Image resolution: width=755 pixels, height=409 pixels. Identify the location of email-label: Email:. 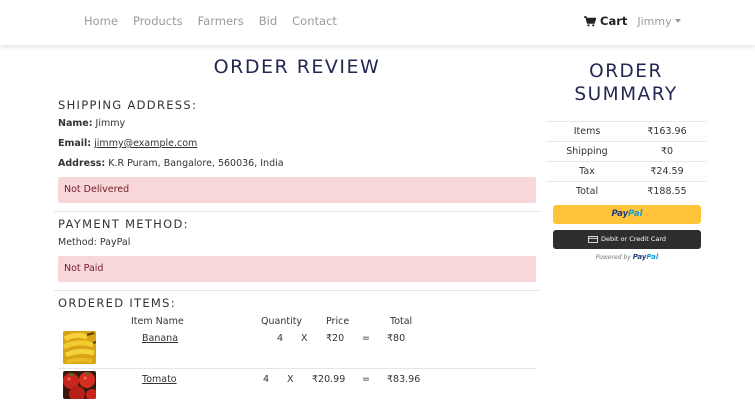
(75, 143).